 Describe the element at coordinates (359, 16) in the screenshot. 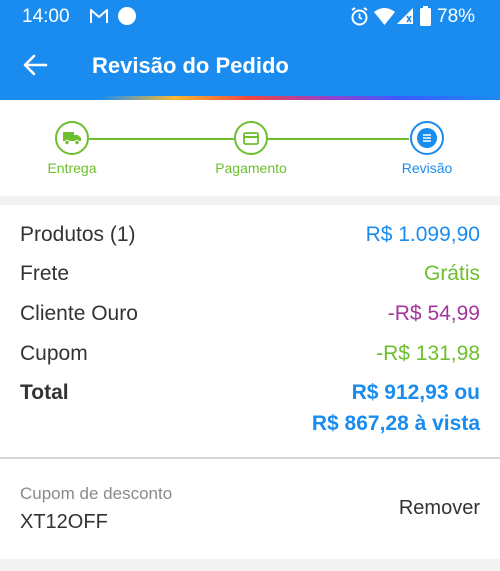

I see `alarm-icon` at that location.